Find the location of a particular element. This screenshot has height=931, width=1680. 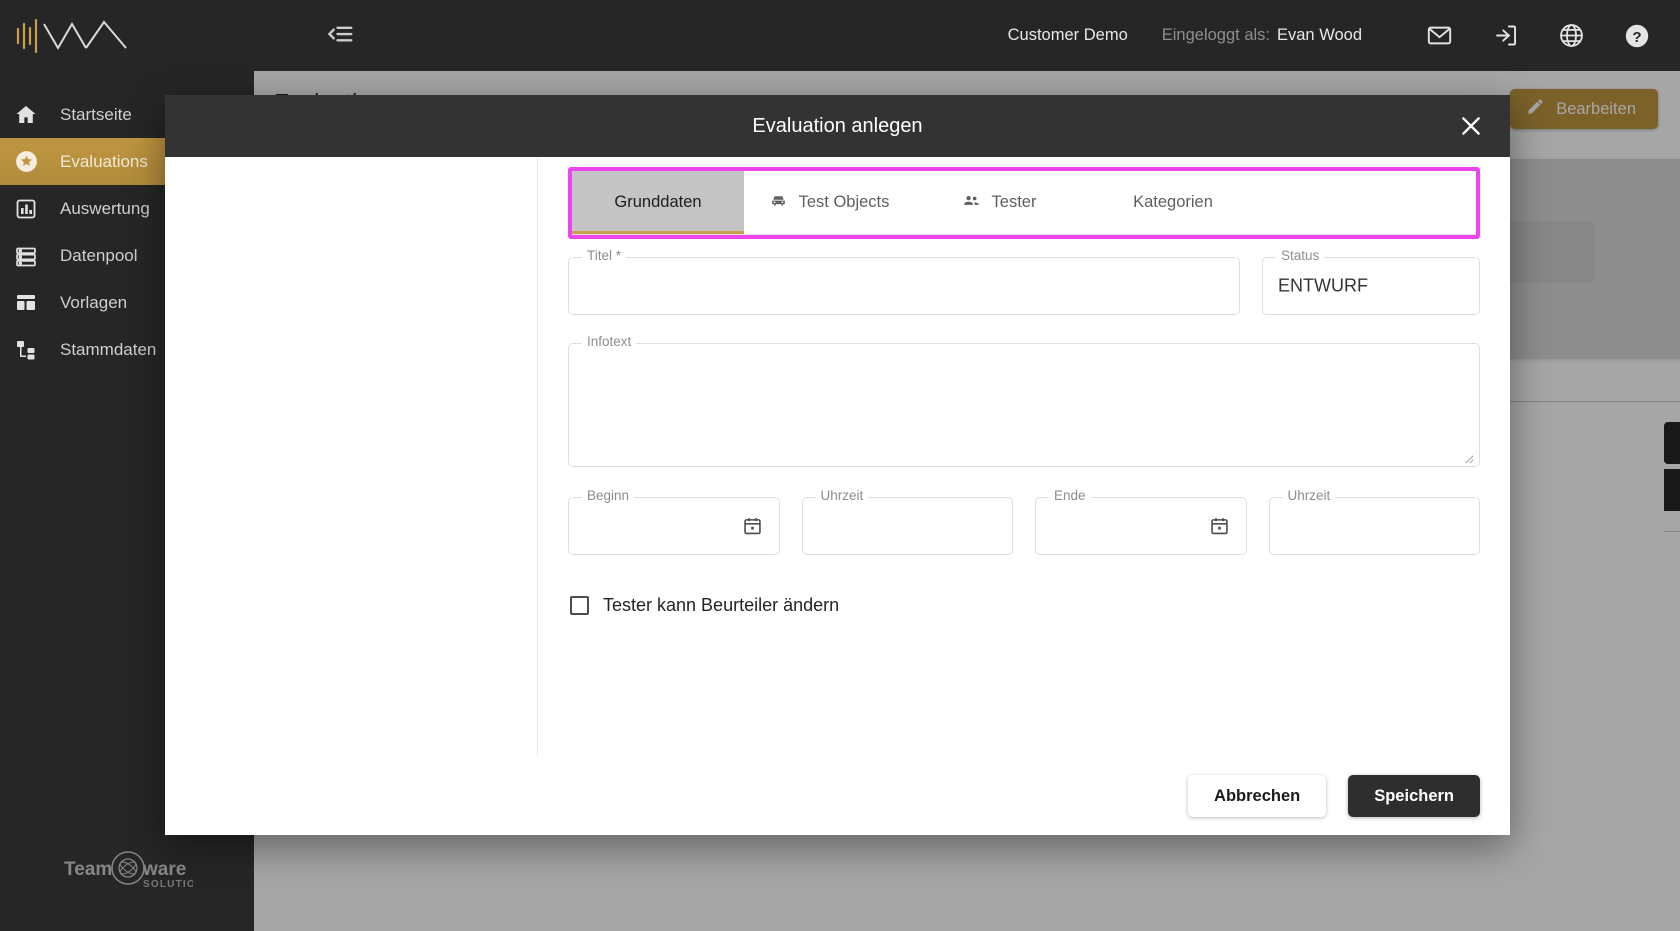

svg-text: ware is located at coordinates (164, 869).